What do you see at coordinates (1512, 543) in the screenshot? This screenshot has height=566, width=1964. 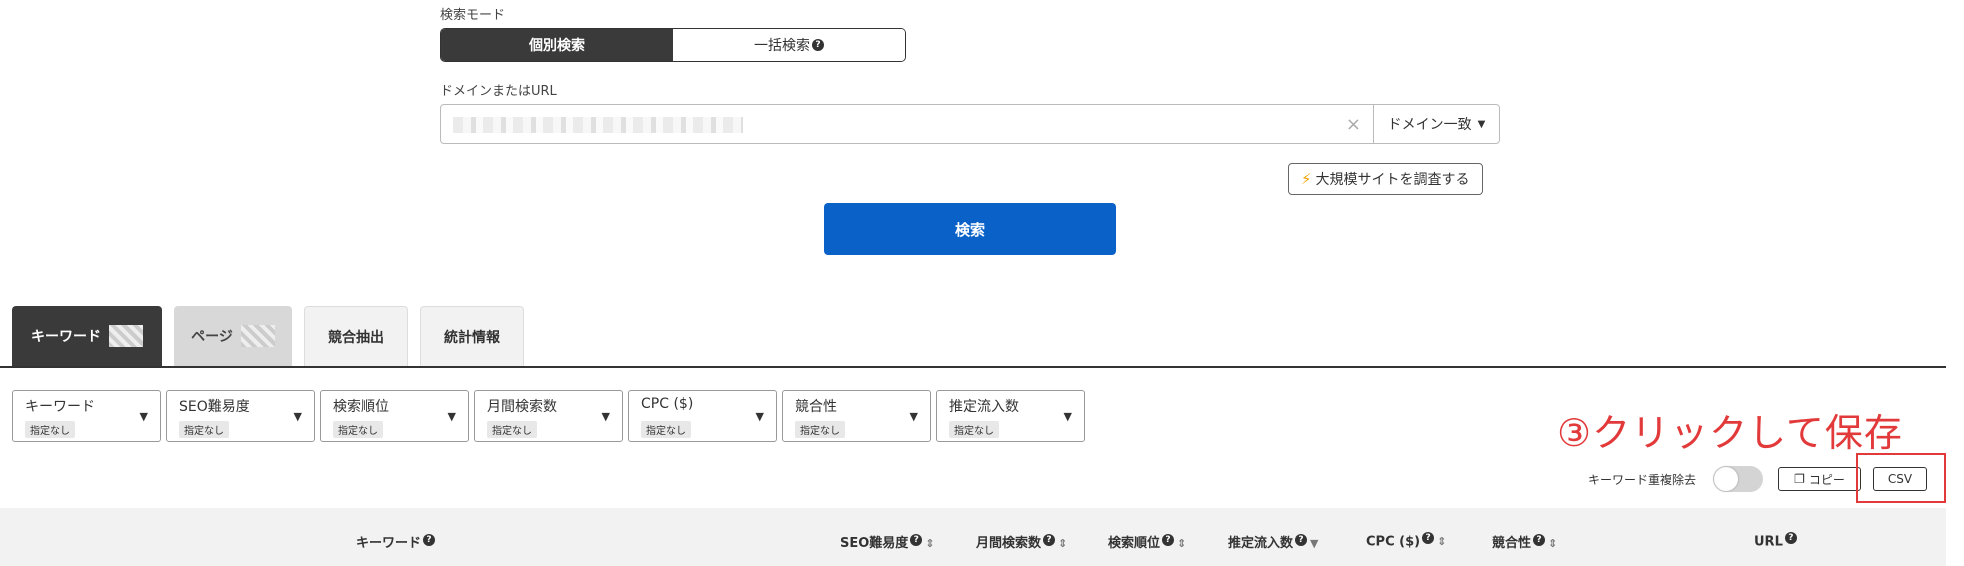 I see `column-label: 競合性` at bounding box center [1512, 543].